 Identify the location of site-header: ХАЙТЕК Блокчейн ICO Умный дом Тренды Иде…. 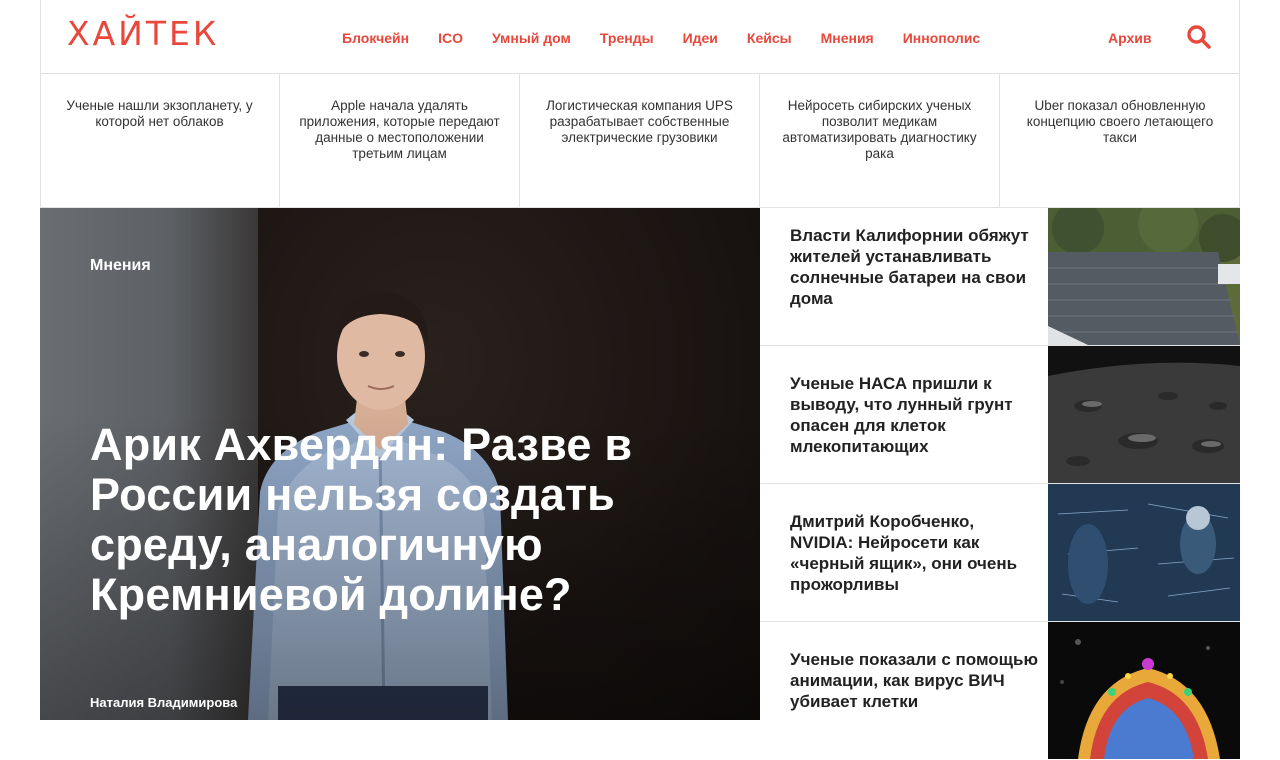
(640, 37).